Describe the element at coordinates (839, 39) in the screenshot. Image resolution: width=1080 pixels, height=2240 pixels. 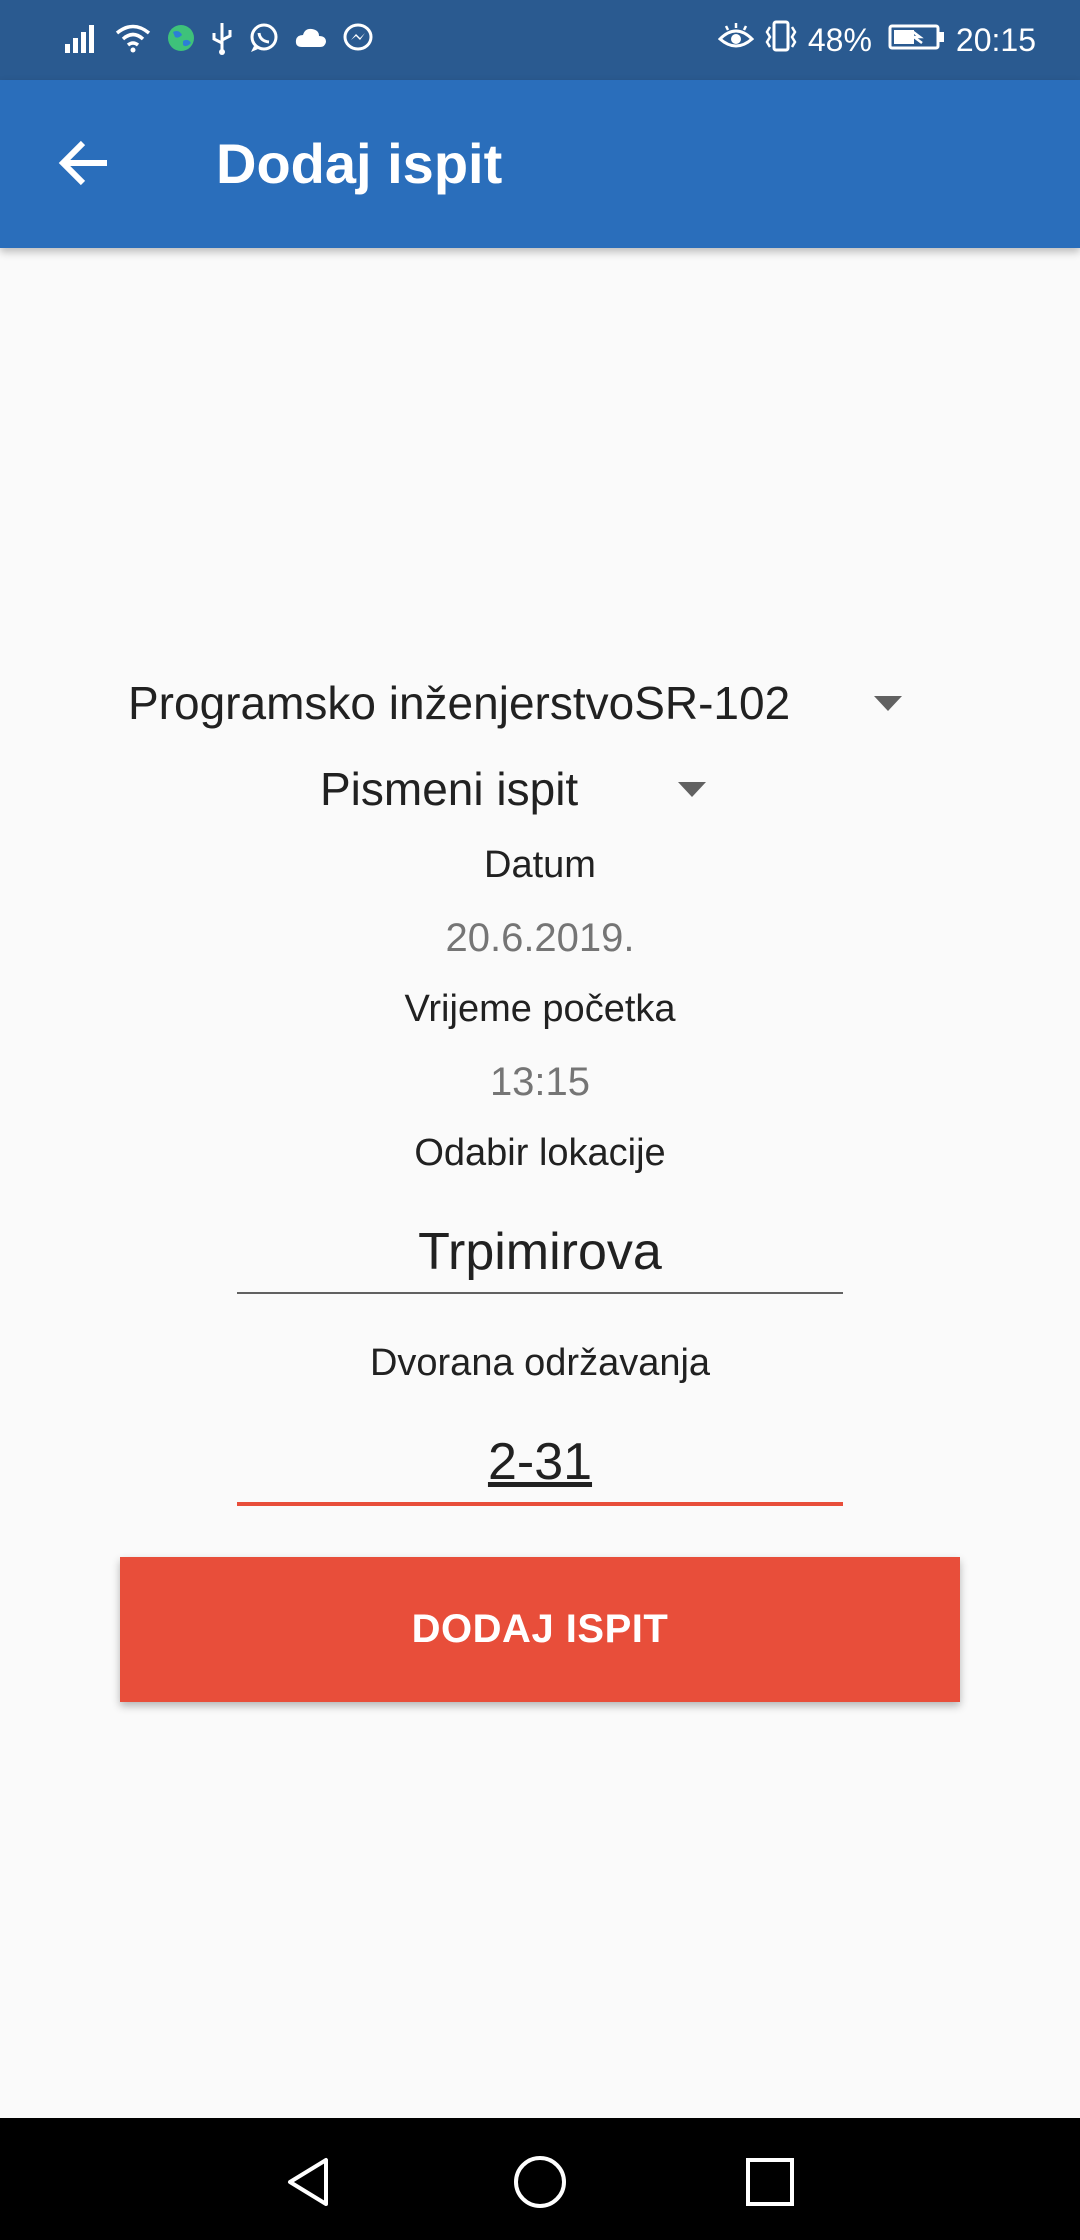
I see `battery-percent: 48%` at that location.